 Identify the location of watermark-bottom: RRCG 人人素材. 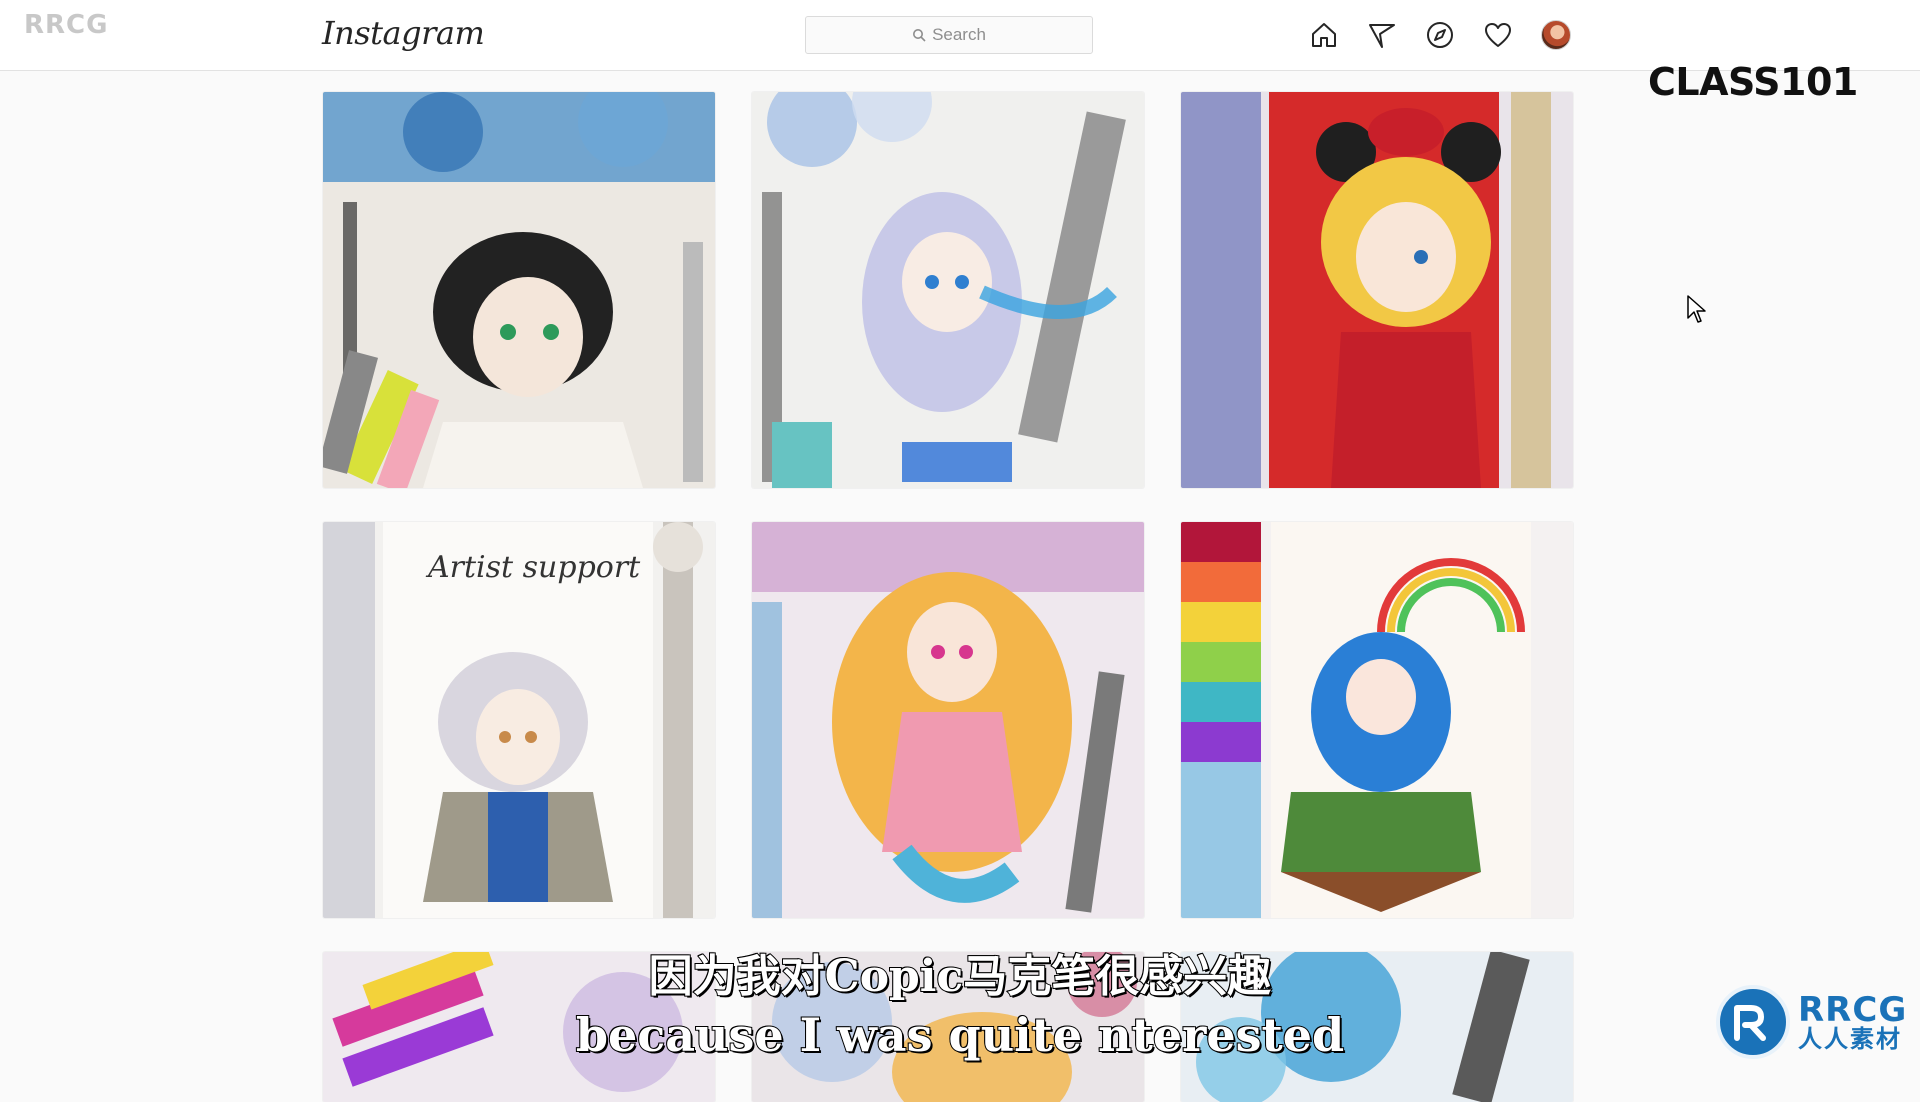
(1816, 1022).